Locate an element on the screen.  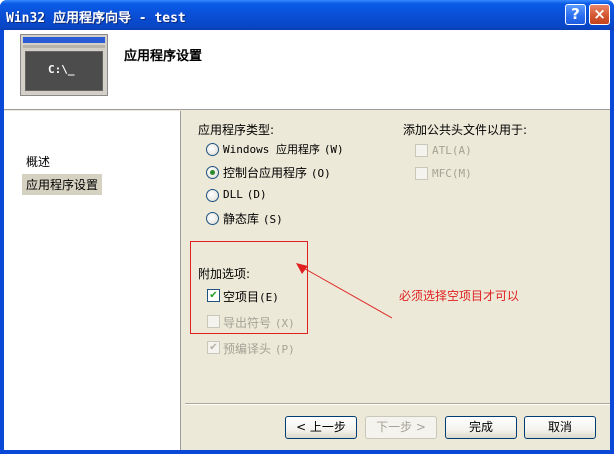
thumbnail-menubar is located at coordinates (64, 46).